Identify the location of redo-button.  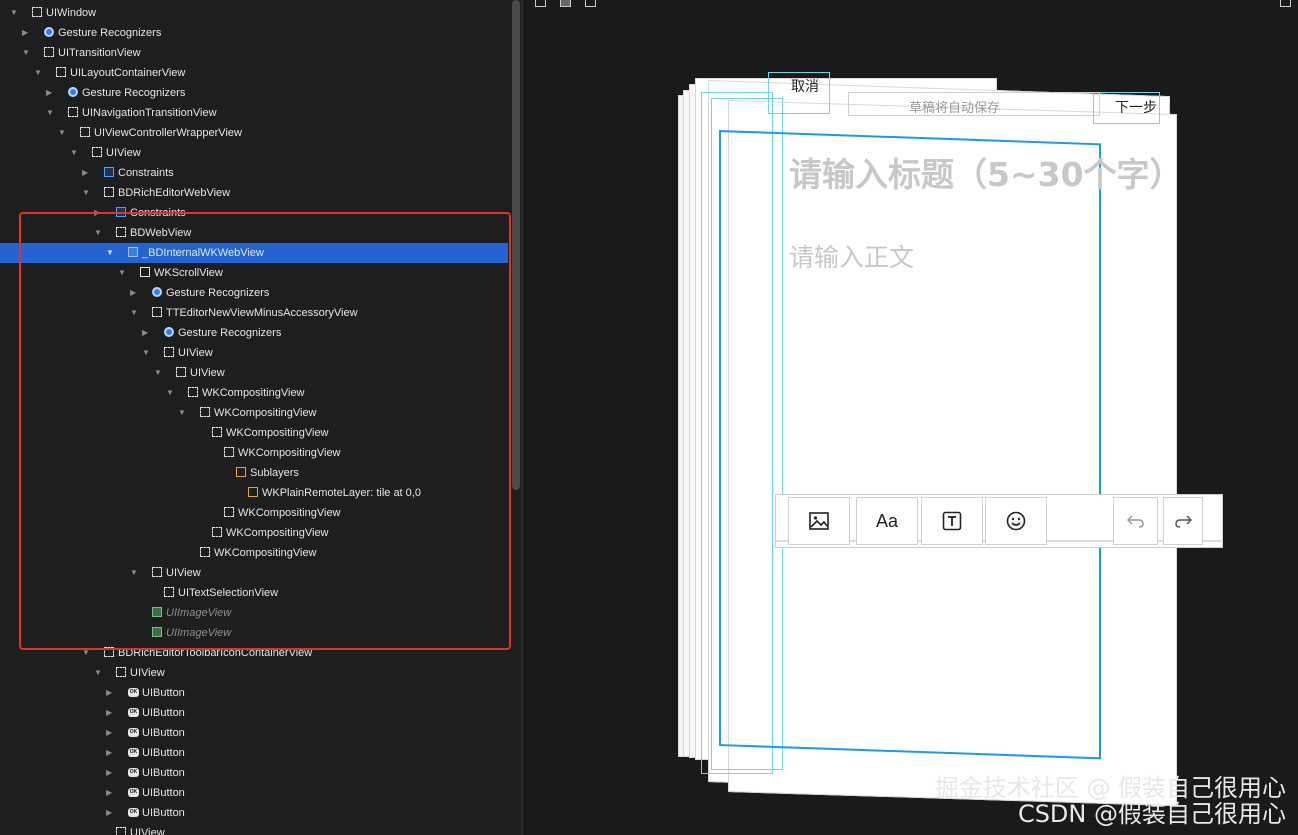
(1183, 521).